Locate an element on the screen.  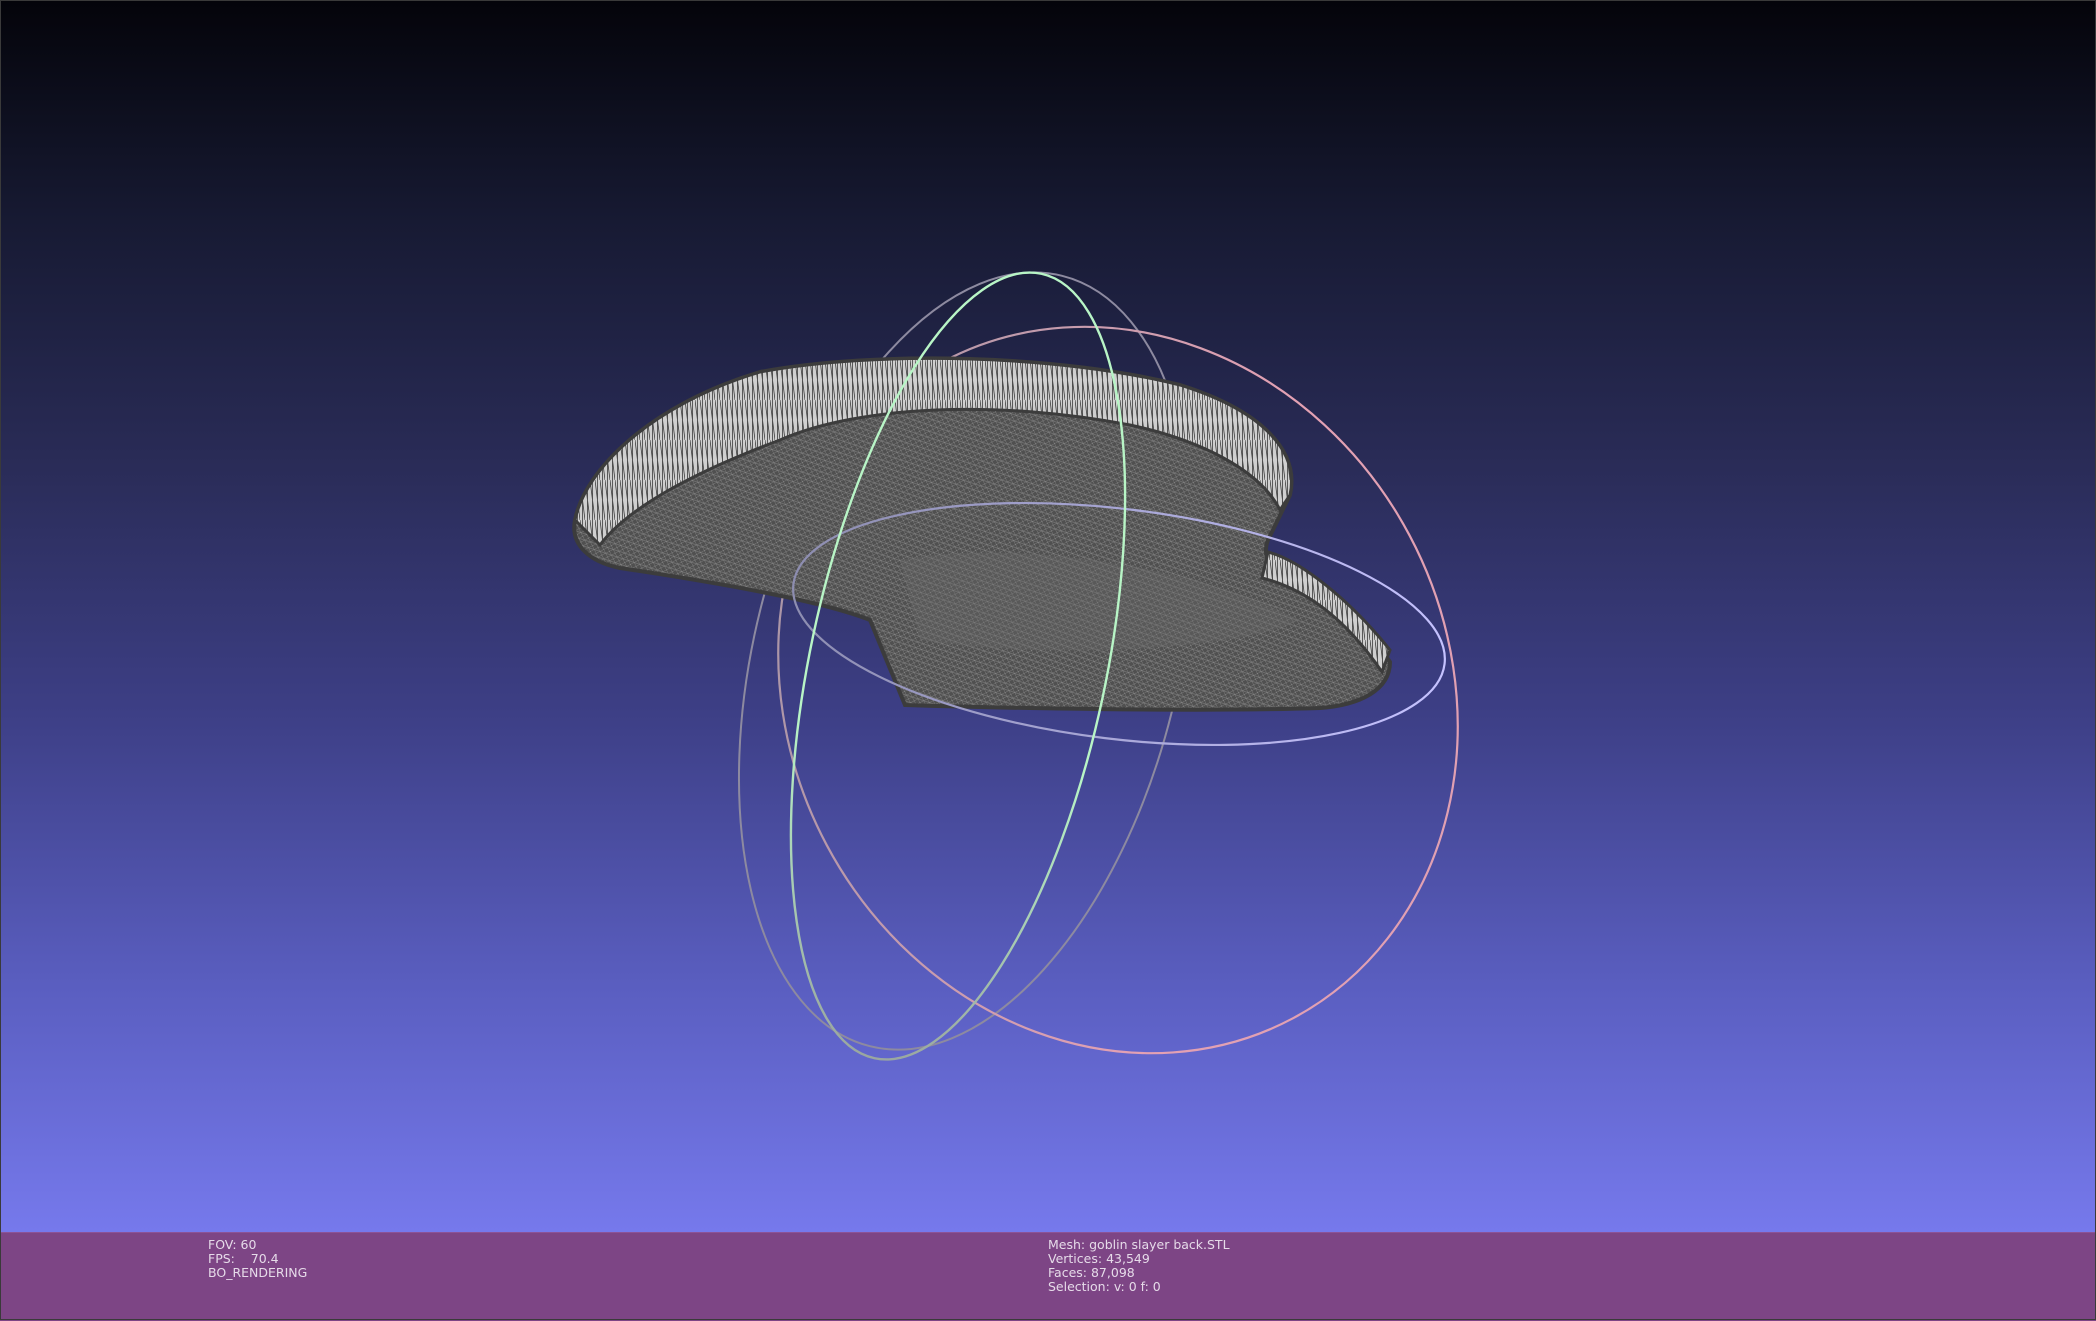
vertices-label: Vertices: is located at coordinates (1075, 1258).